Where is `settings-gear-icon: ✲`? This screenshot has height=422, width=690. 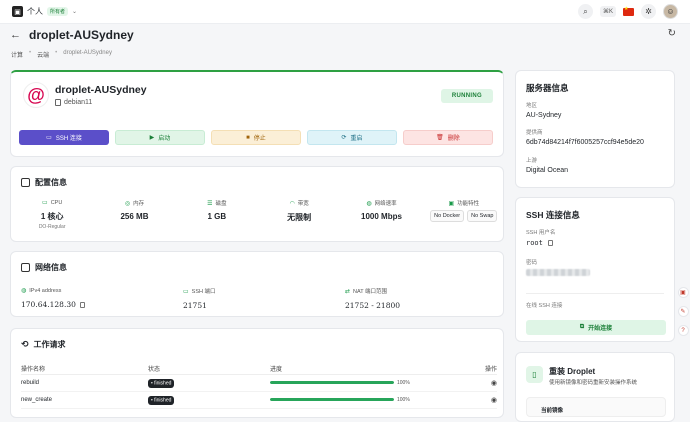 settings-gear-icon: ✲ is located at coordinates (648, 11).